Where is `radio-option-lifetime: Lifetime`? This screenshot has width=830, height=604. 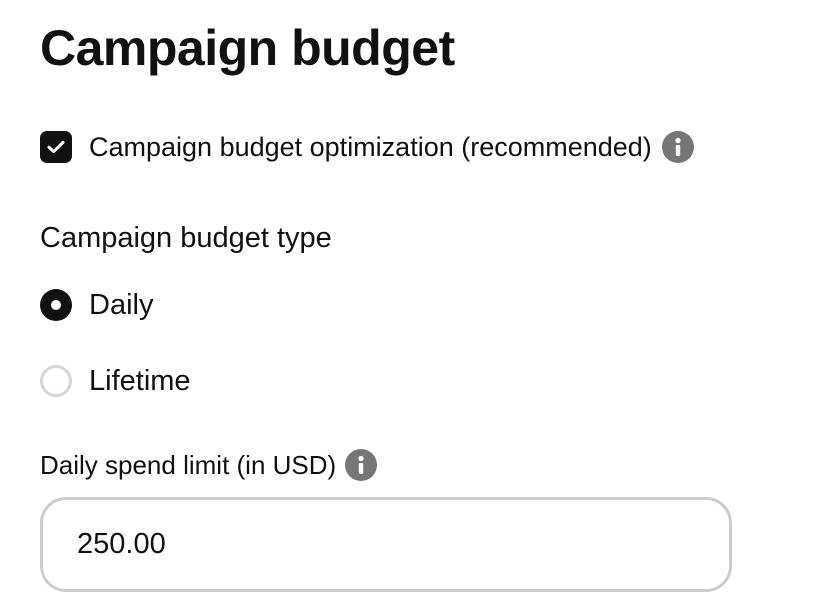
radio-option-lifetime: Lifetime is located at coordinates (115, 381).